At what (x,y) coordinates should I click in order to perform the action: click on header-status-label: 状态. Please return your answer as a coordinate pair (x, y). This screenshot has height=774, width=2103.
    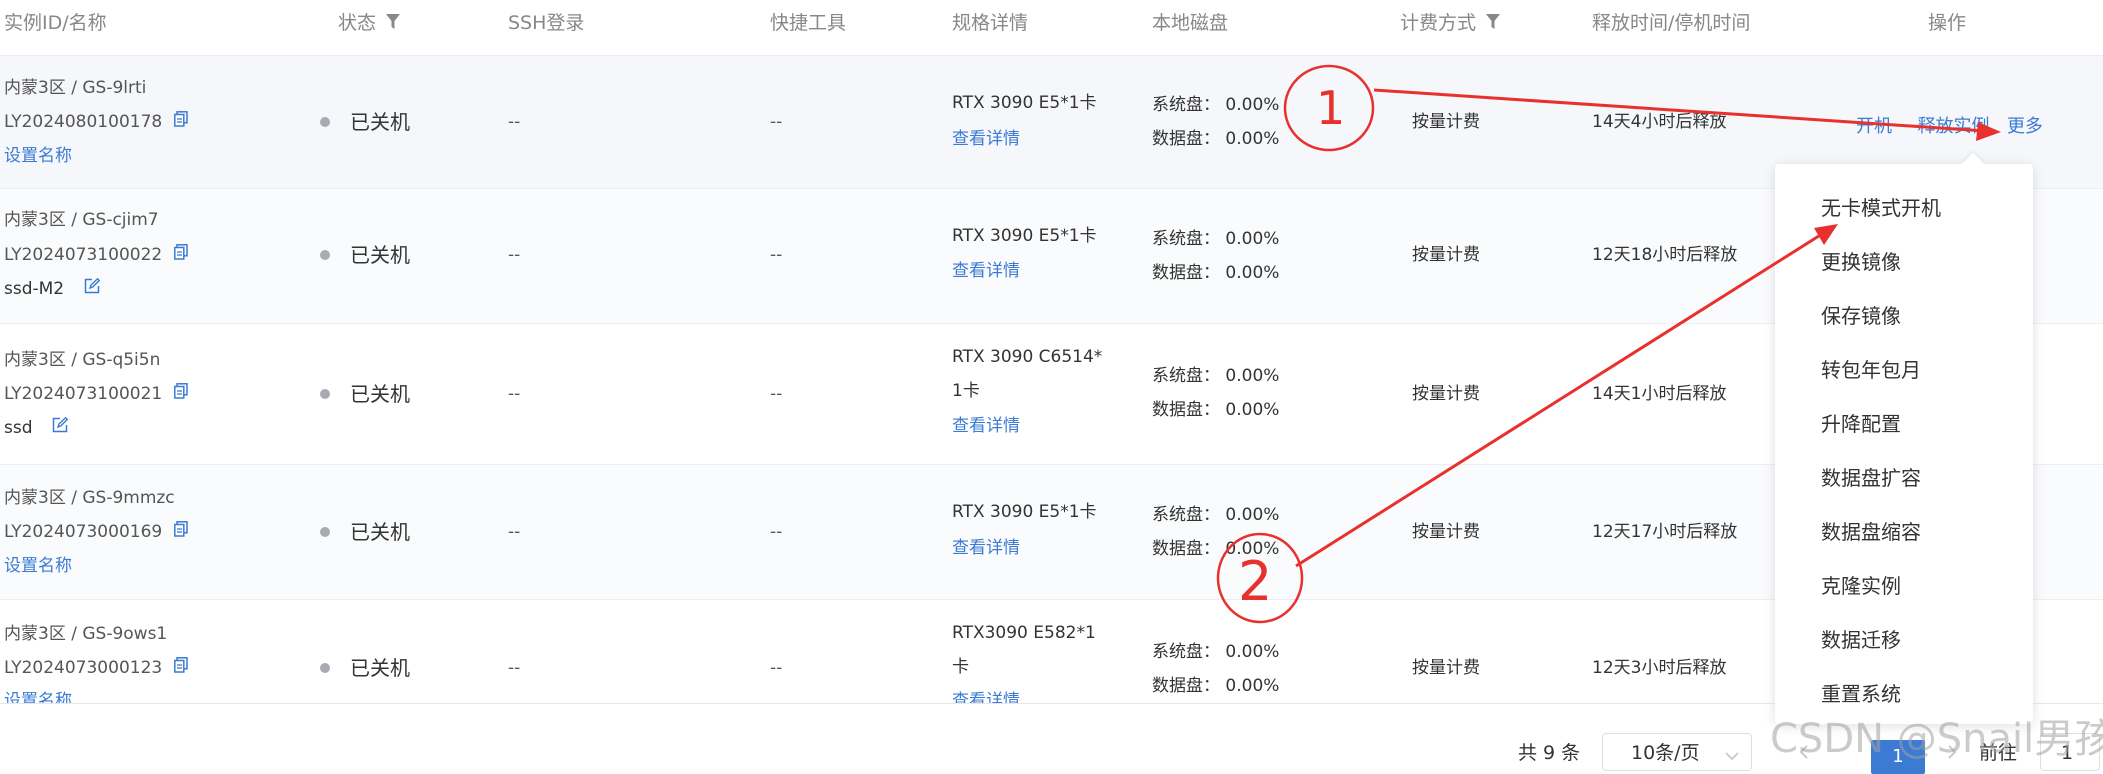
    Looking at the image, I should click on (357, 23).